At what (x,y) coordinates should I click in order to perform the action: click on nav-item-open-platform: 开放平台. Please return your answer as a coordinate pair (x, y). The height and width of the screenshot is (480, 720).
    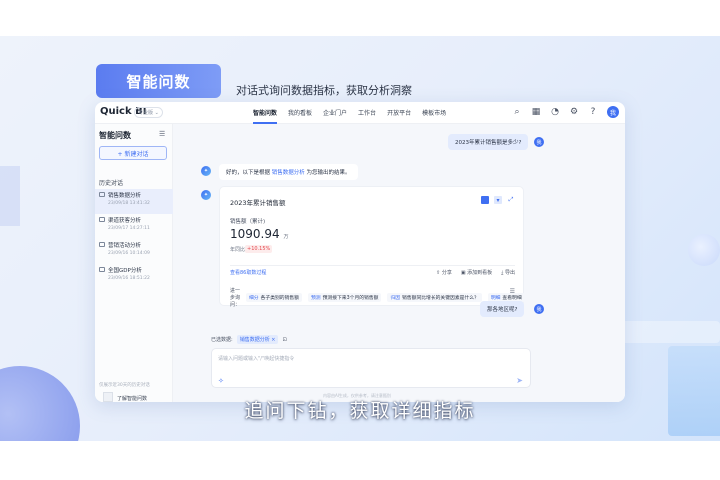
    Looking at the image, I should click on (399, 112).